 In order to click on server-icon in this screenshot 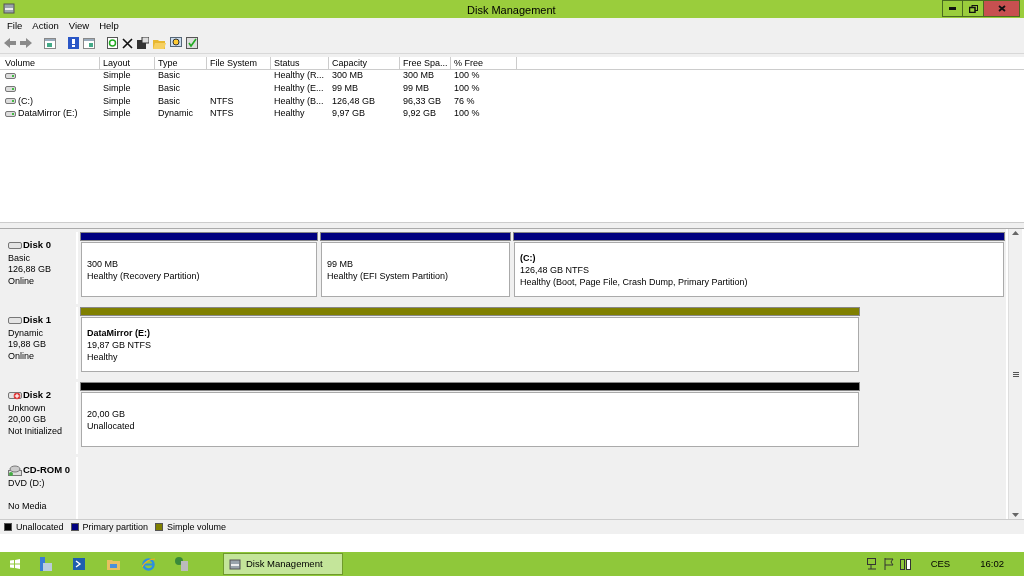, I will do `click(46, 564)`.